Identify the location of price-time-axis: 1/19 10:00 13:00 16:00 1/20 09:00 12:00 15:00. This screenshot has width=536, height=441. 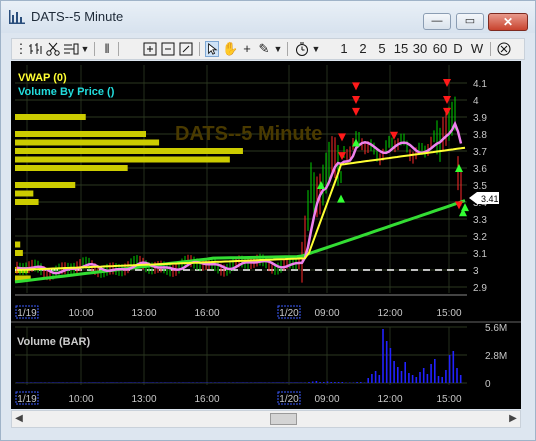
(238, 312).